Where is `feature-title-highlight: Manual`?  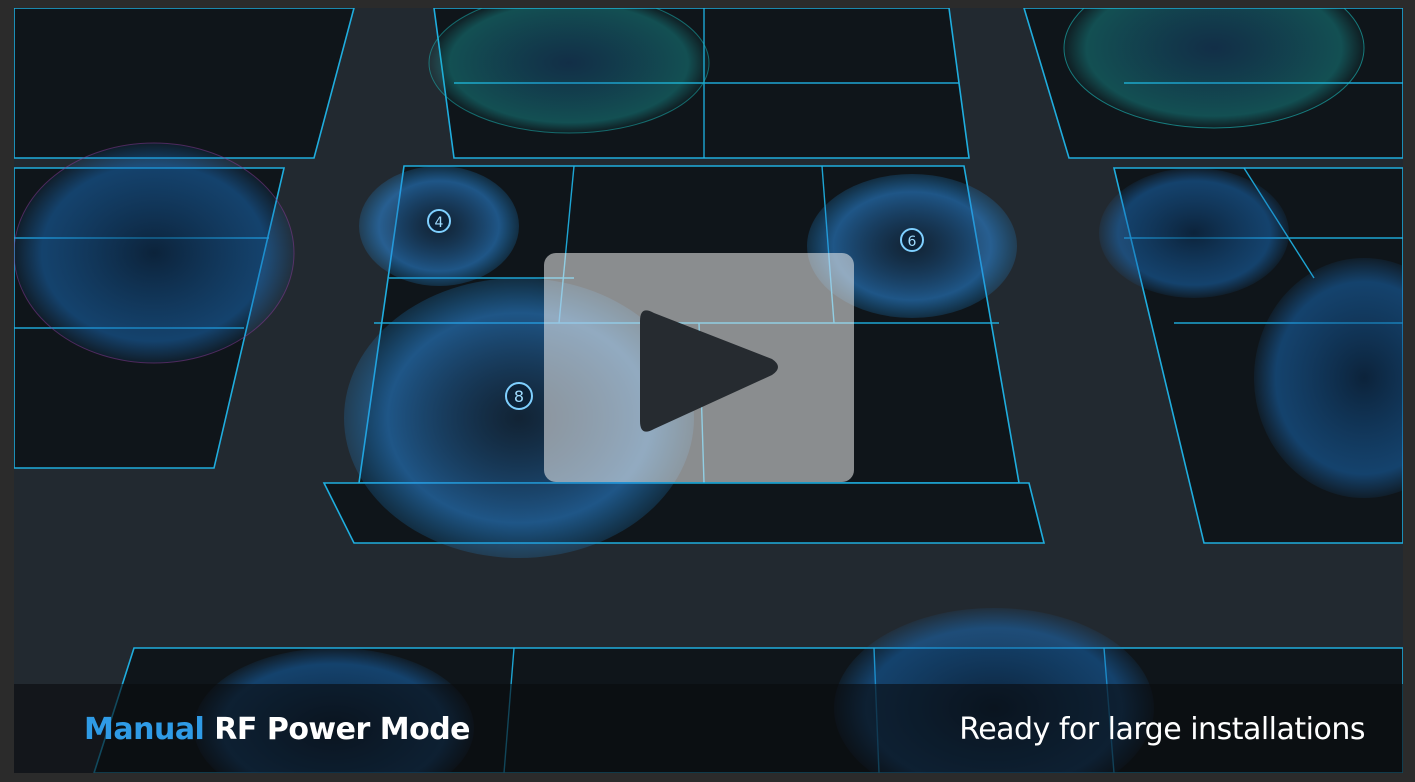 feature-title-highlight: Manual is located at coordinates (144, 729).